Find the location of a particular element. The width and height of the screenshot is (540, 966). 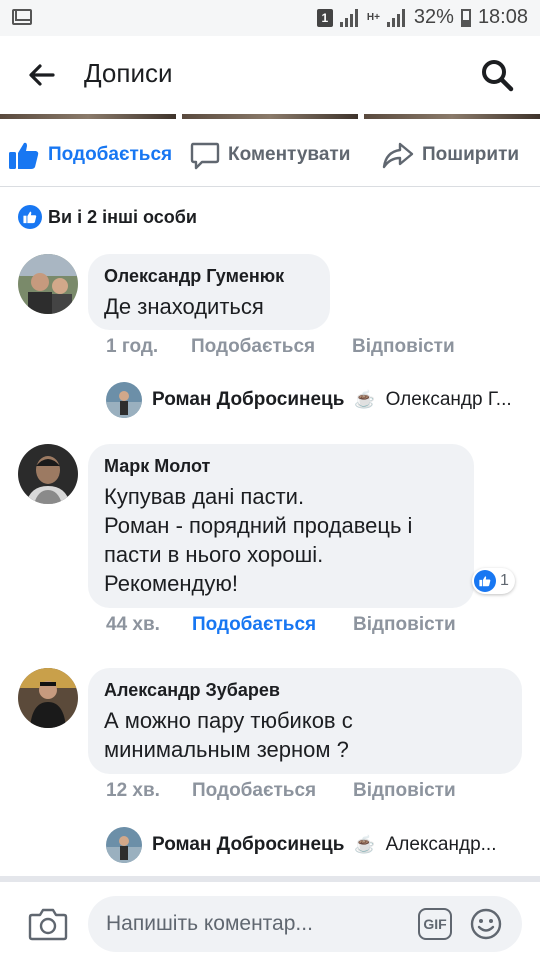

comment-author: Марк Молот is located at coordinates (281, 466).